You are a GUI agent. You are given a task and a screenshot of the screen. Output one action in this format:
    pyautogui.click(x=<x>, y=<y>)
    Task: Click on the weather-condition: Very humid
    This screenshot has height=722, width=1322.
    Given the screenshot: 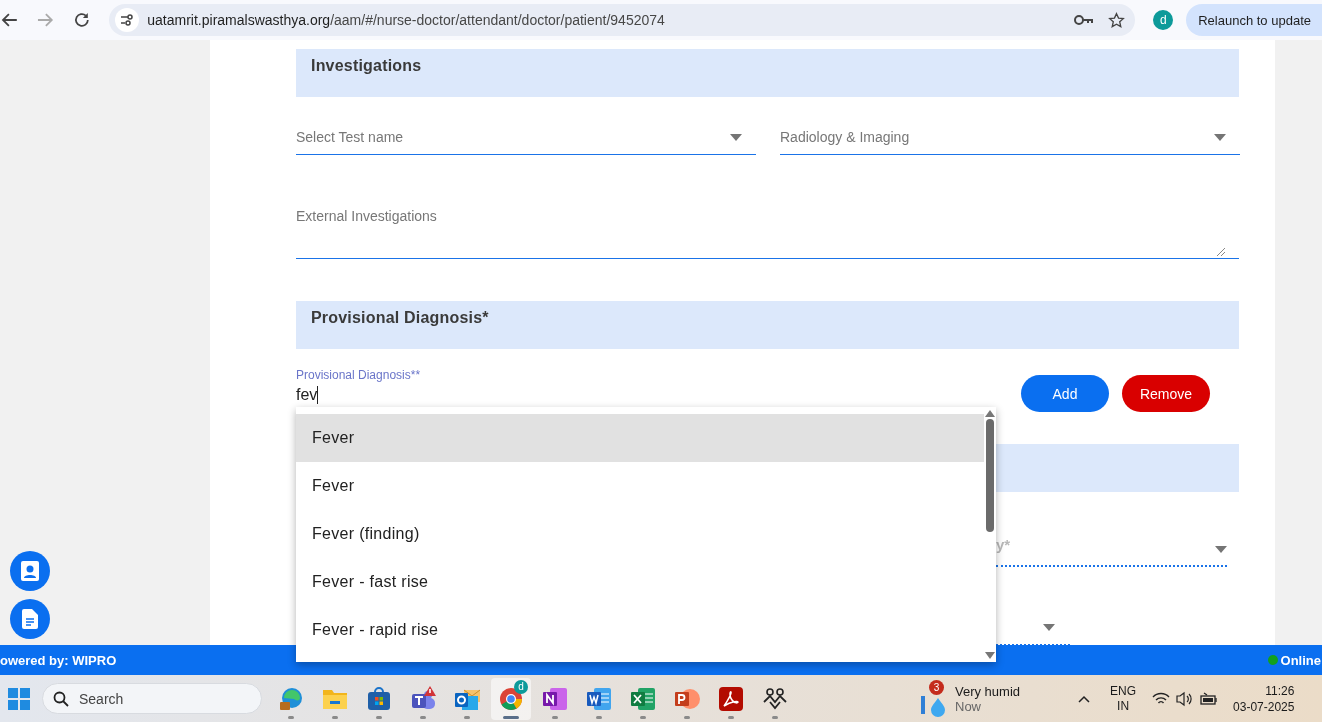 What is the action you would take?
    pyautogui.click(x=988, y=691)
    